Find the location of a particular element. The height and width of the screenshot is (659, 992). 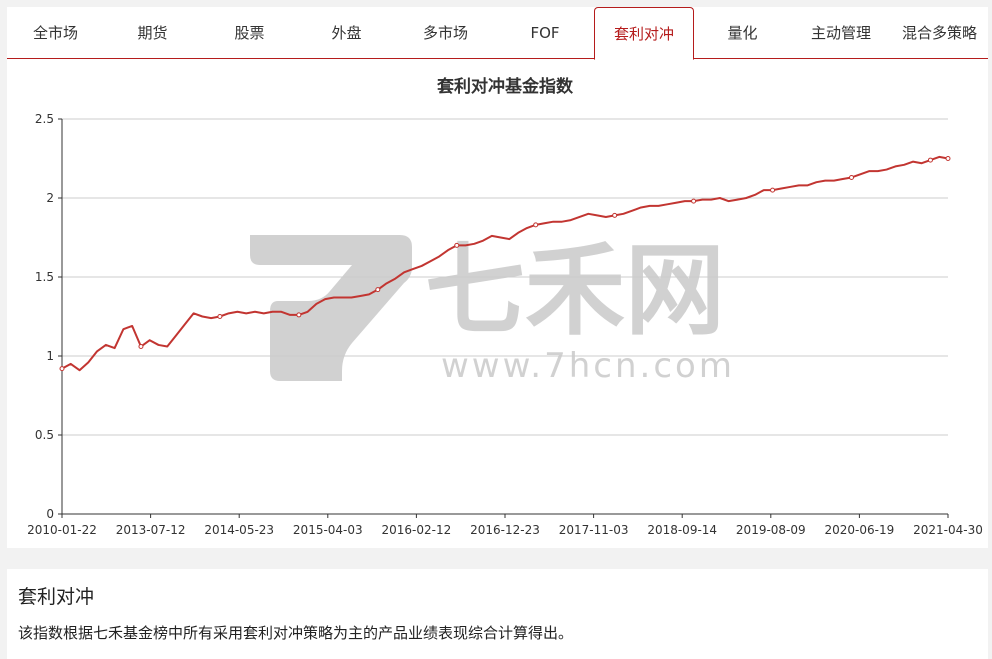

x-tick-label: 2015-04-03 is located at coordinates (328, 530).